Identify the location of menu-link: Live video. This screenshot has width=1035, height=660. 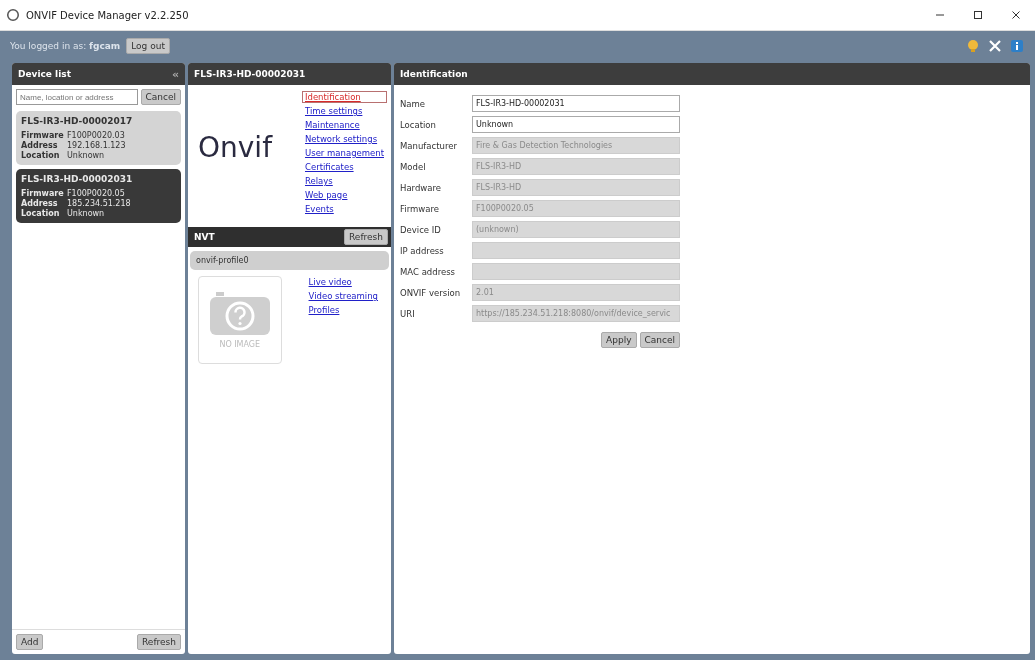
(343, 282).